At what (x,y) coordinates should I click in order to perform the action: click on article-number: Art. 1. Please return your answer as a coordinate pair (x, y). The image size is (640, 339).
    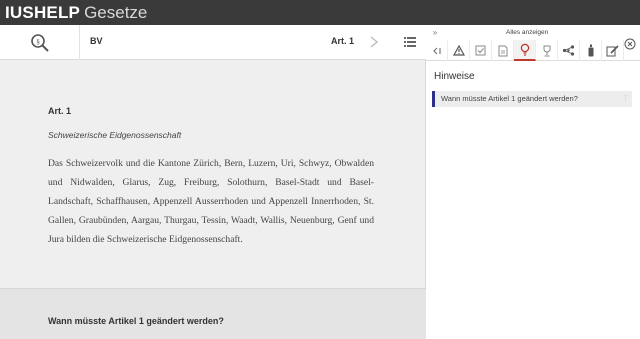
    Looking at the image, I should click on (336, 41).